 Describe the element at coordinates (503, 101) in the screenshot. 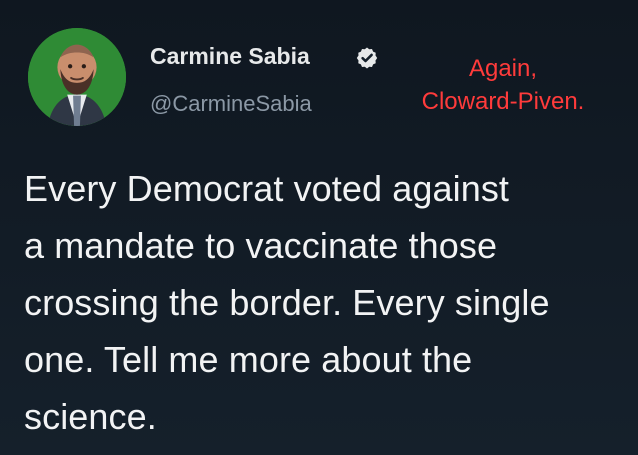

I see `annotation-line-2: Cloward-Piven.` at that location.